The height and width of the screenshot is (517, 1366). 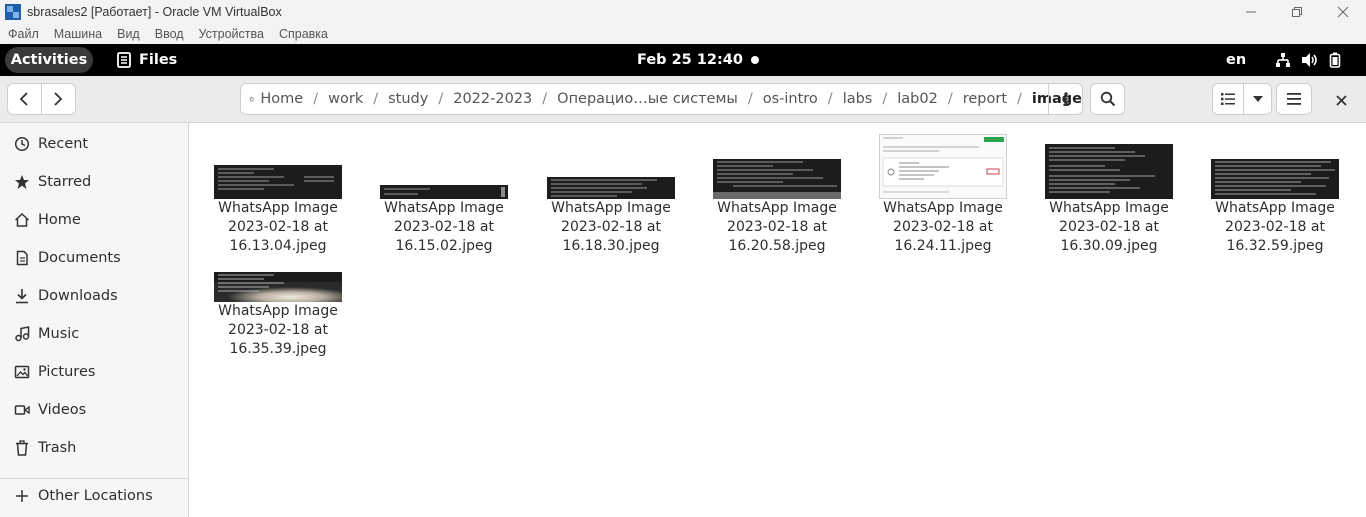 I want to click on file-name-line: 16.20.58.jpeg, so click(x=777, y=246).